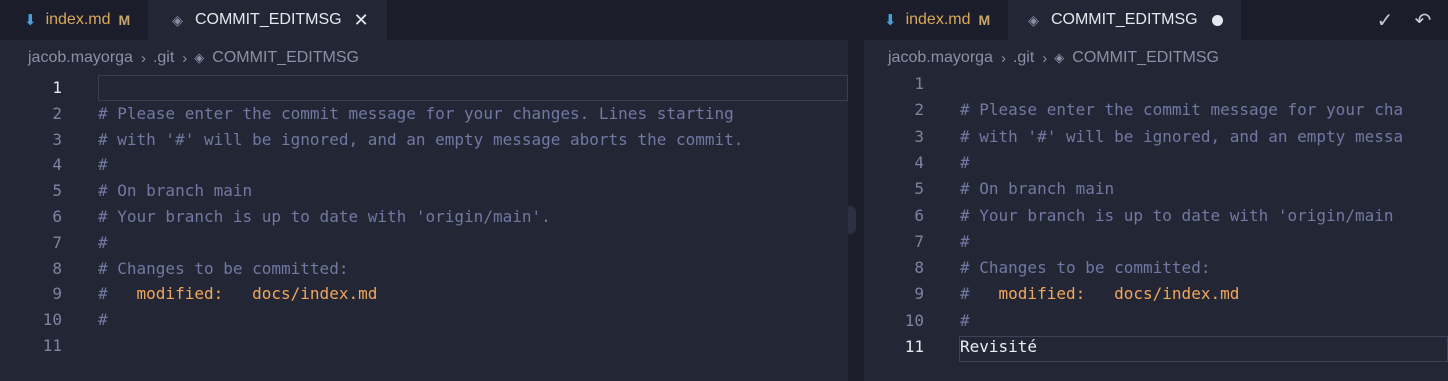 The image size is (1448, 381). I want to click on commit-message-text: Revisité, so click(998, 346).